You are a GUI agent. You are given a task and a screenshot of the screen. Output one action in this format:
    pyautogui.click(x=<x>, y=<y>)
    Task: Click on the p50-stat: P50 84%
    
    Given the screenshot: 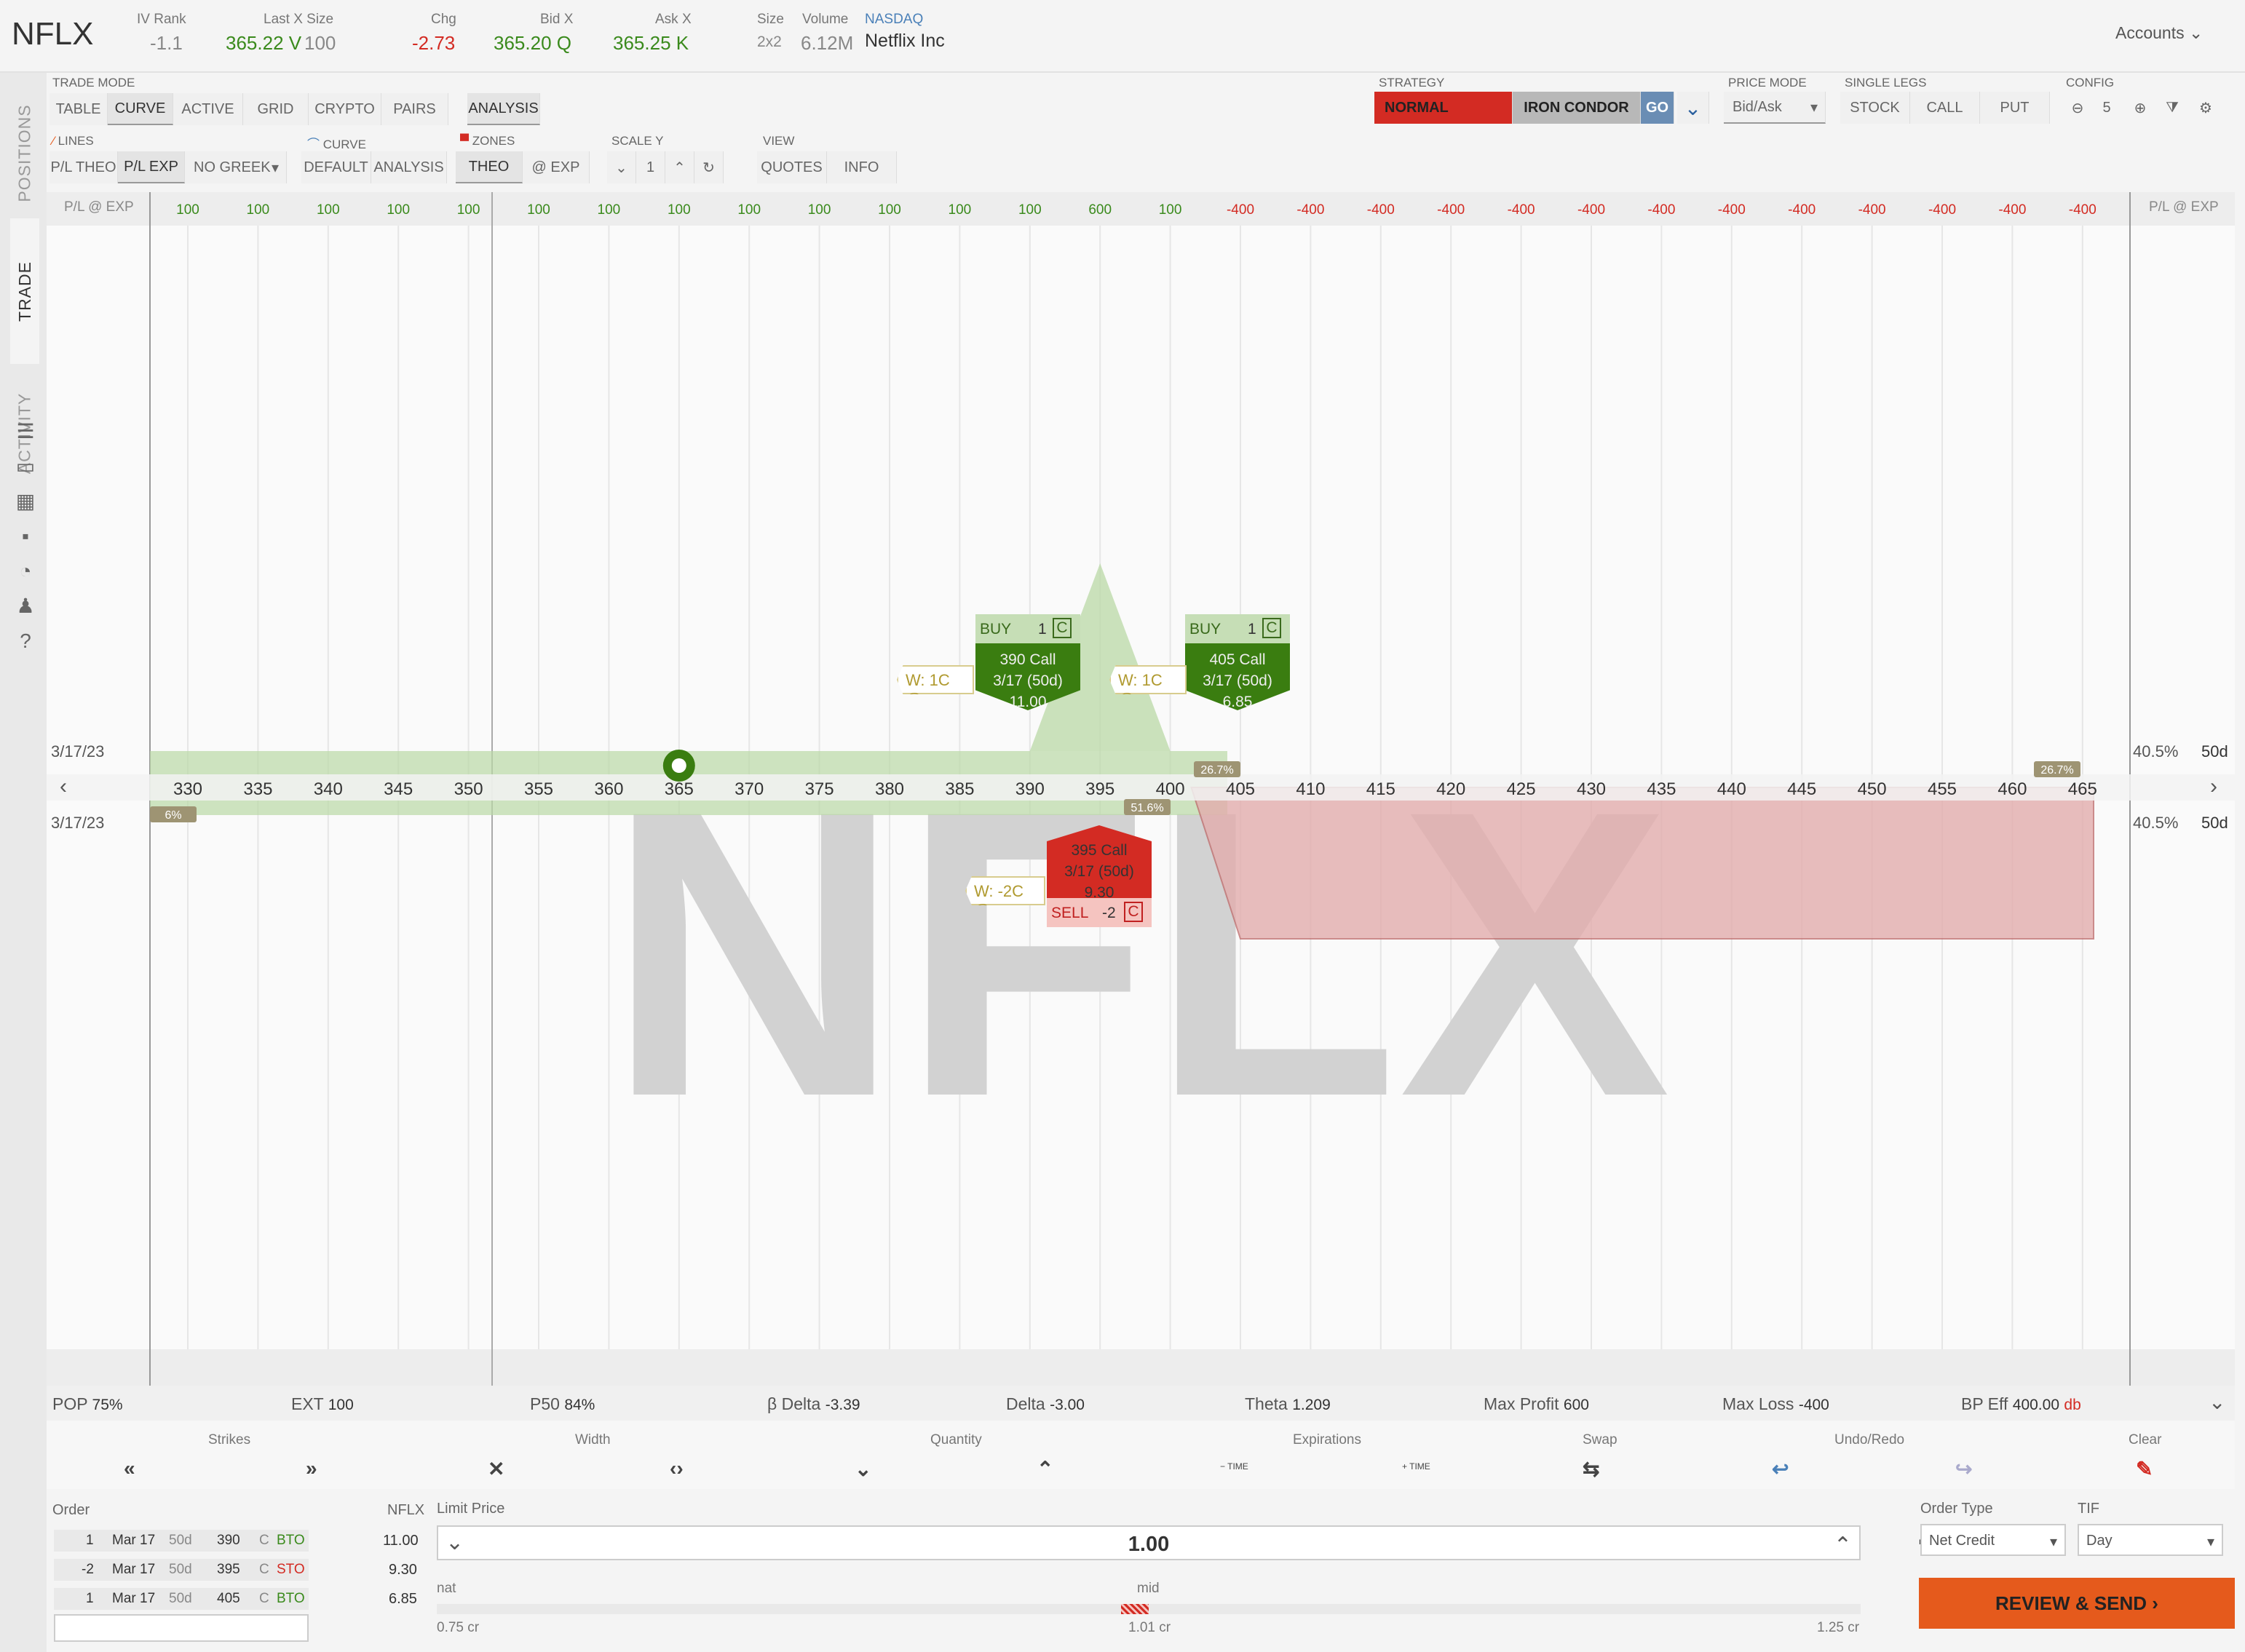 What is the action you would take?
    pyautogui.click(x=562, y=1403)
    